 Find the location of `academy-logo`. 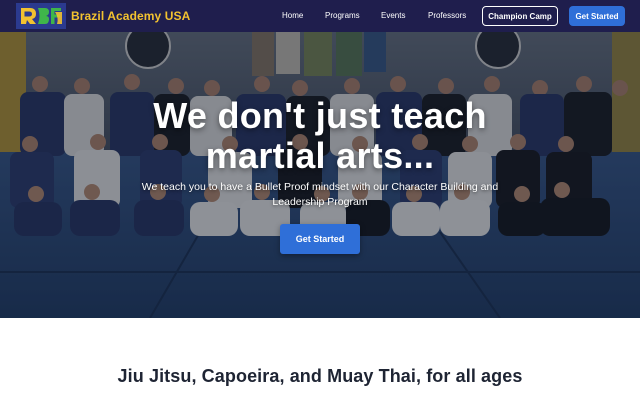

academy-logo is located at coordinates (41, 16).